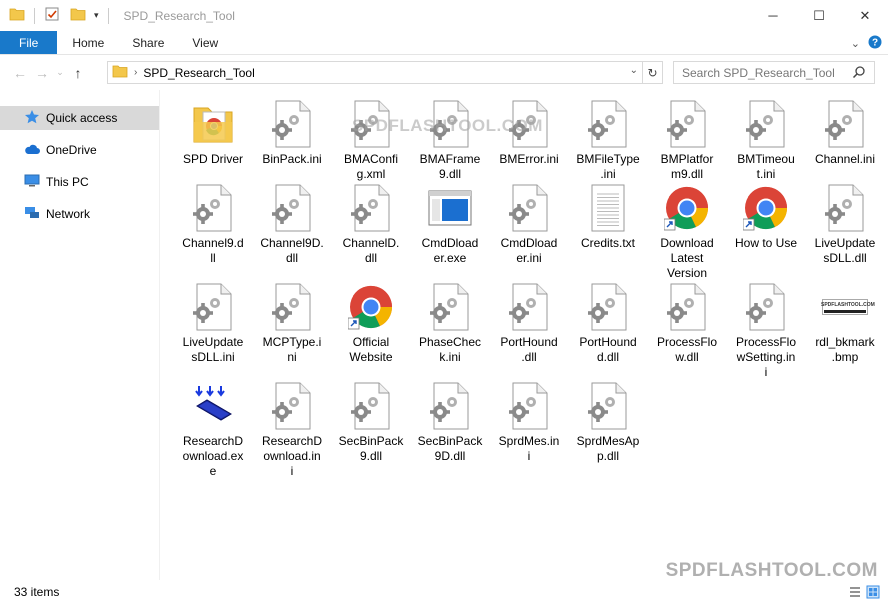  Describe the element at coordinates (79, 182) in the screenshot. I see `nav-item-this-pc: This PC` at that location.